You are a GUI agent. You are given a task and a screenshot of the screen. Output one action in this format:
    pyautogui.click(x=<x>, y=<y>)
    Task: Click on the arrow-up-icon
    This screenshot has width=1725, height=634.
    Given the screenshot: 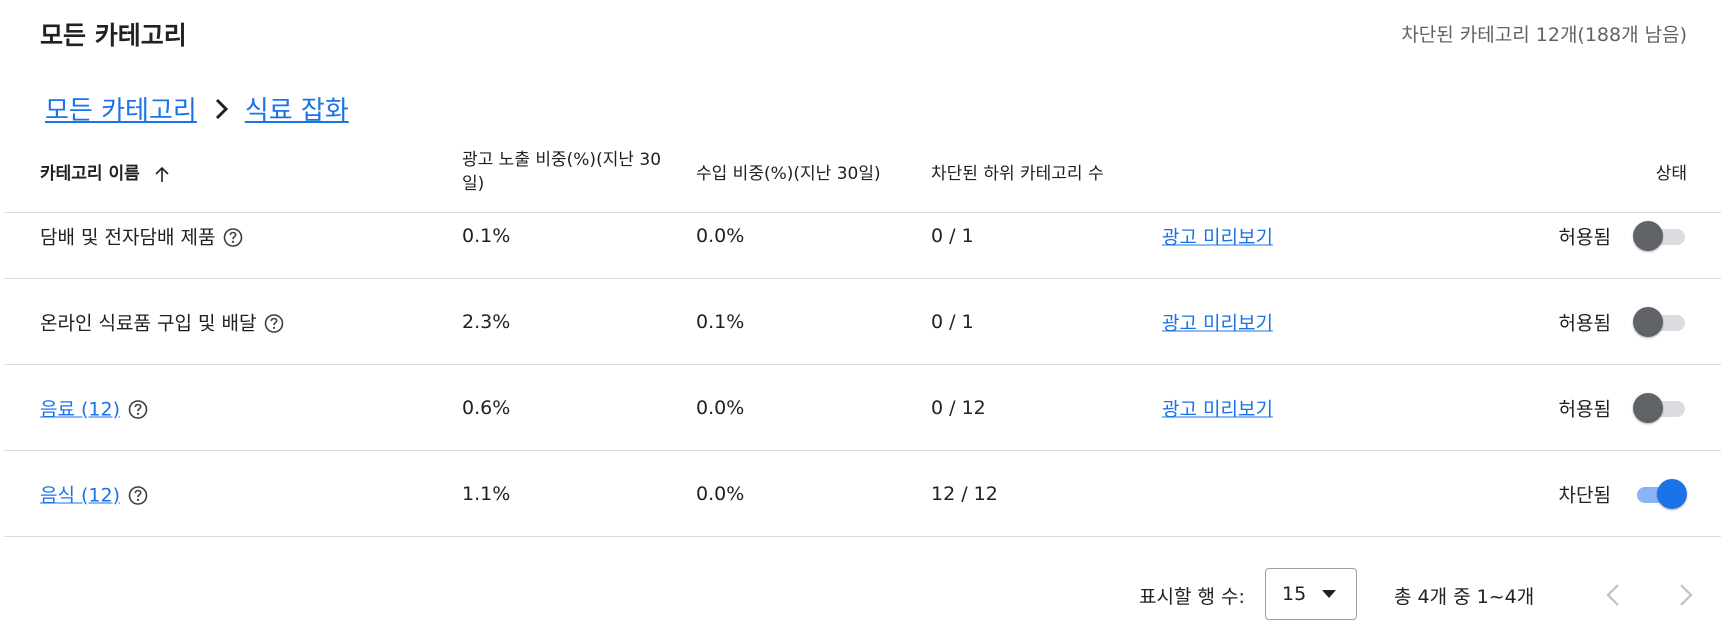 What is the action you would take?
    pyautogui.click(x=162, y=174)
    